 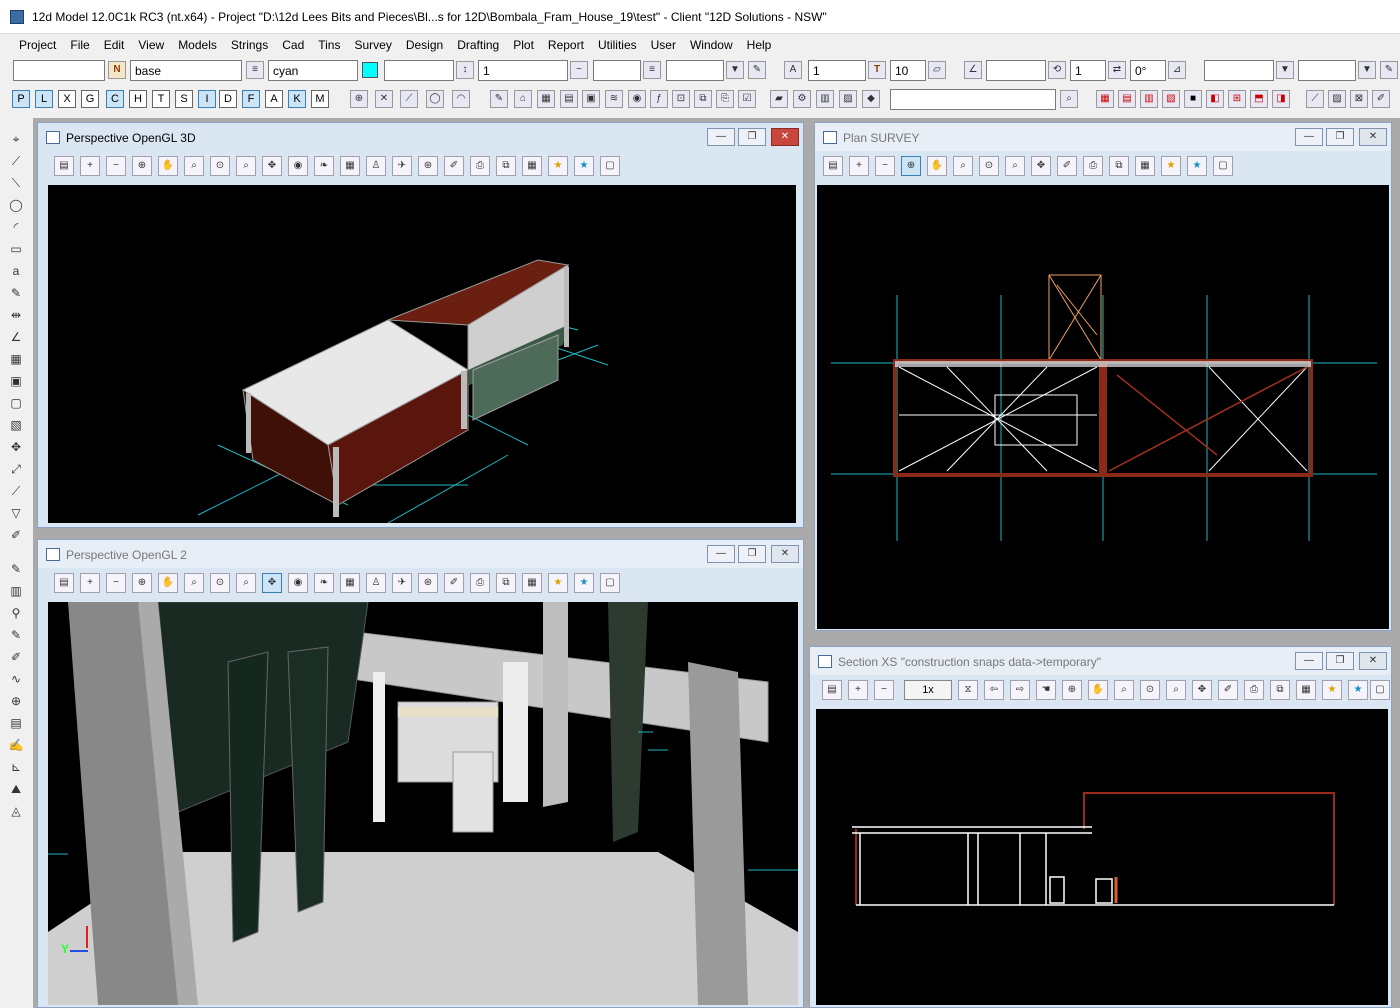 I want to click on text-height-field, so click(x=908, y=70).